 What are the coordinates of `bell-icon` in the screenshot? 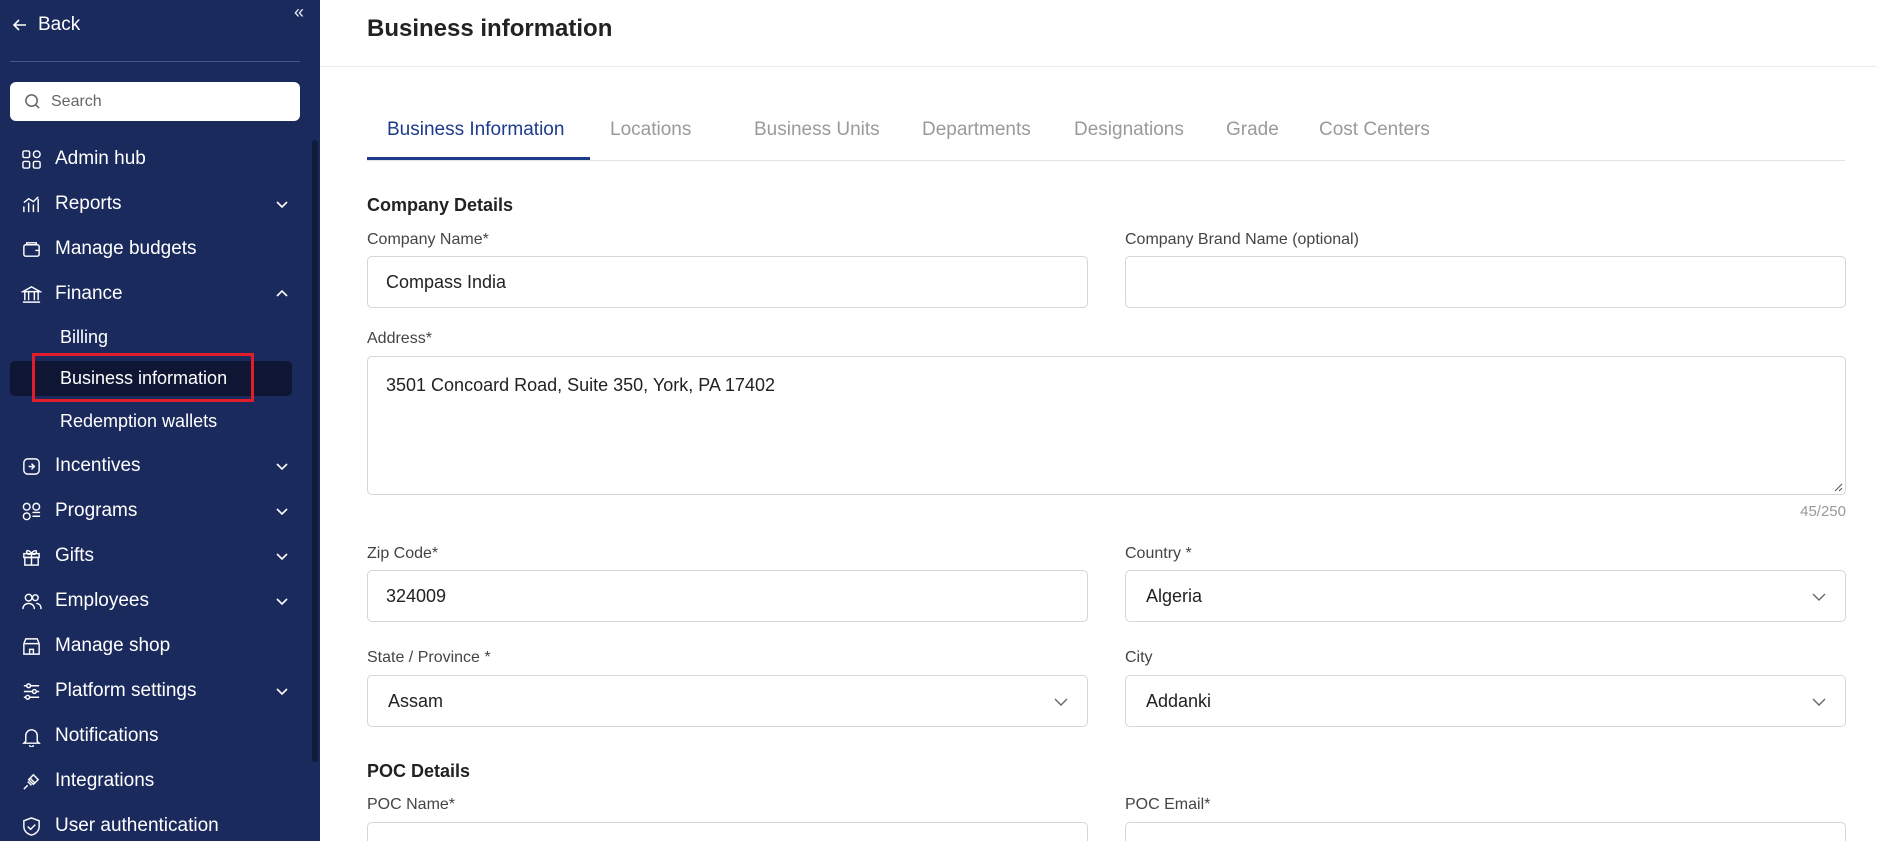 It's located at (31, 736).